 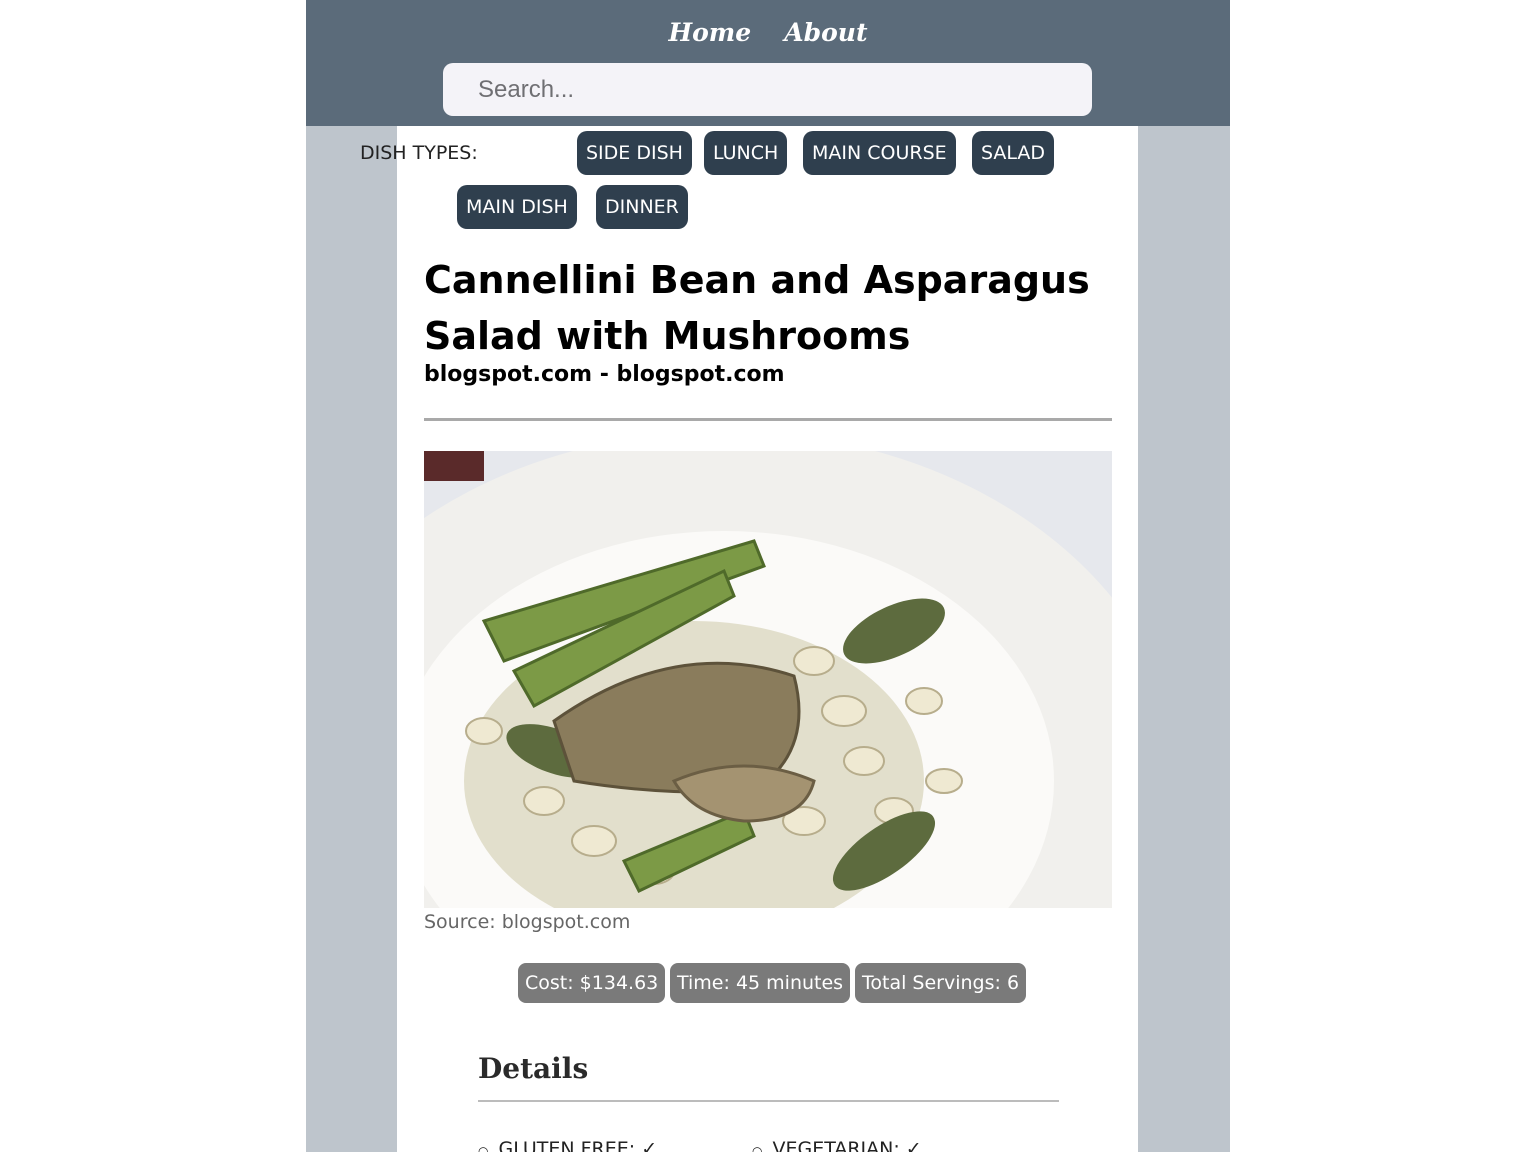 What do you see at coordinates (767, 89) in the screenshot?
I see `search-input` at bounding box center [767, 89].